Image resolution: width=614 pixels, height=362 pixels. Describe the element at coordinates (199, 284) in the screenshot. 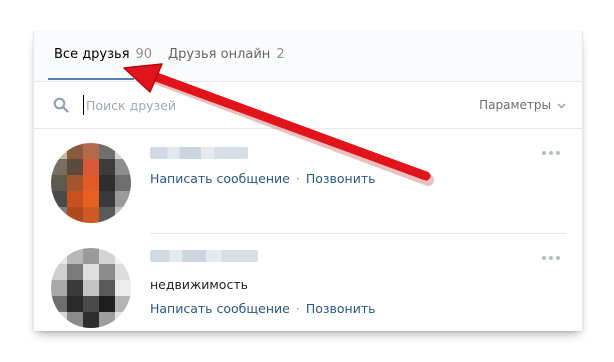

I see `friend-subtitle: недвижимость` at that location.